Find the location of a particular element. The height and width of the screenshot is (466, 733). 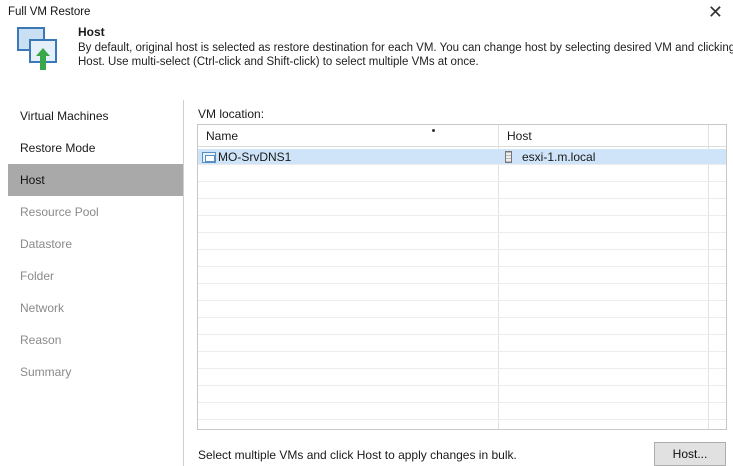

title-bar: Full VM Restore ✕ is located at coordinates (366, 12).